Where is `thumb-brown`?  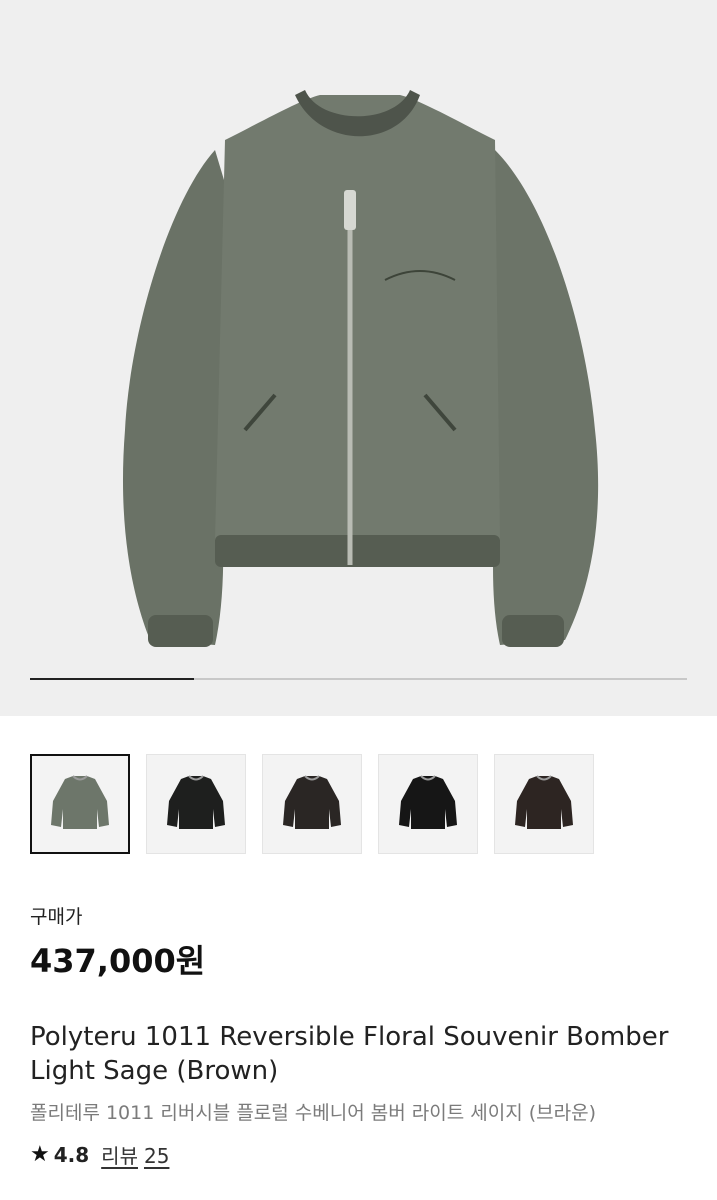
thumb-brown is located at coordinates (544, 804).